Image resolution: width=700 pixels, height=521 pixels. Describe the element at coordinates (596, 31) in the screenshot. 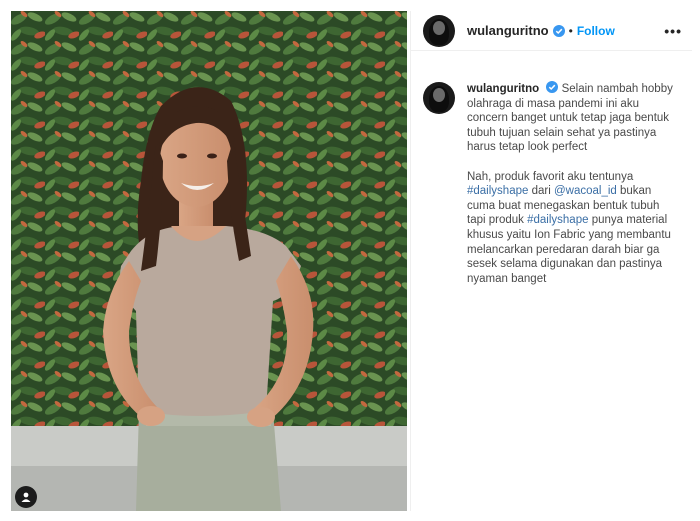

I see `follow-button: Follow` at that location.